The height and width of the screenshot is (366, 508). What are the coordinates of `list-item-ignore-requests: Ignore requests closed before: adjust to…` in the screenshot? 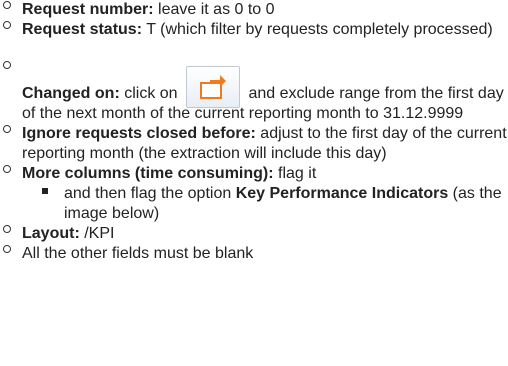 It's located at (254, 144).